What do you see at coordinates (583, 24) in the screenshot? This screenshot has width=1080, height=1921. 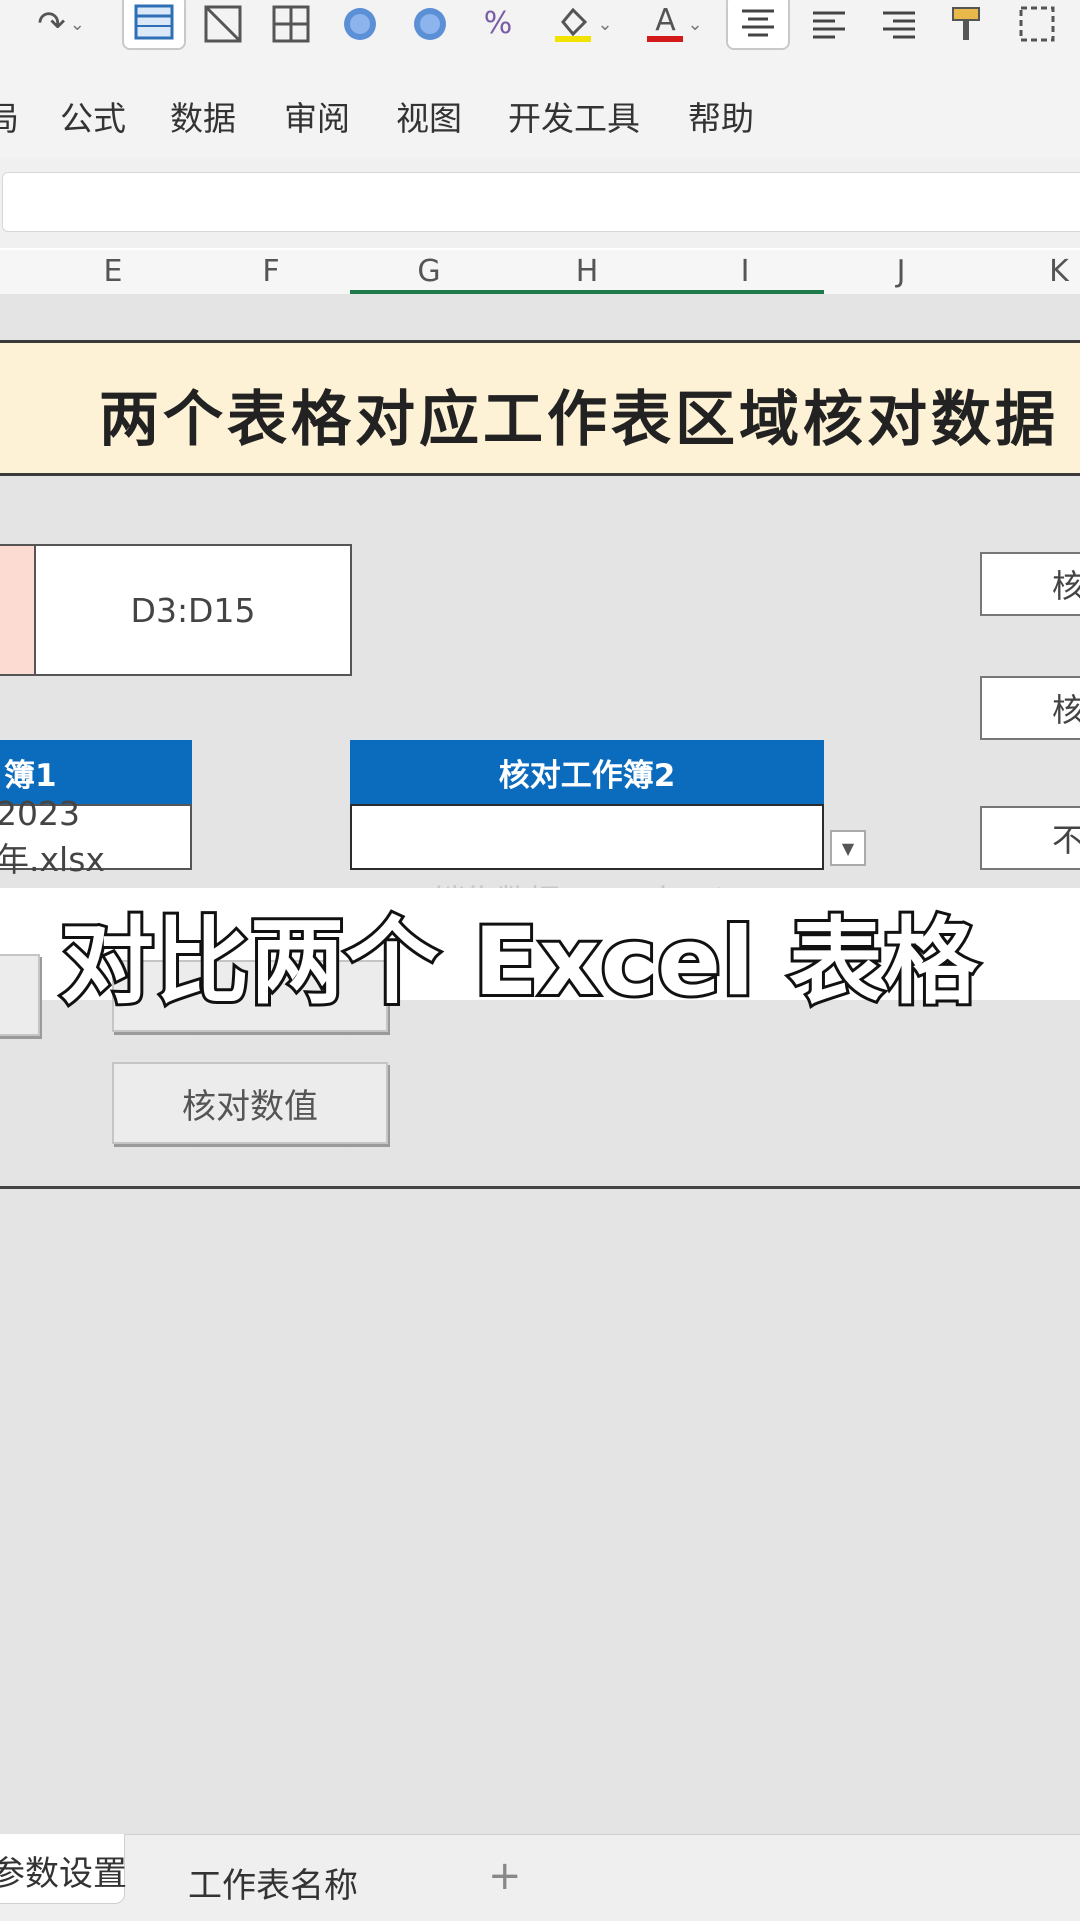 I see `fill-color-icon: ⌄` at bounding box center [583, 24].